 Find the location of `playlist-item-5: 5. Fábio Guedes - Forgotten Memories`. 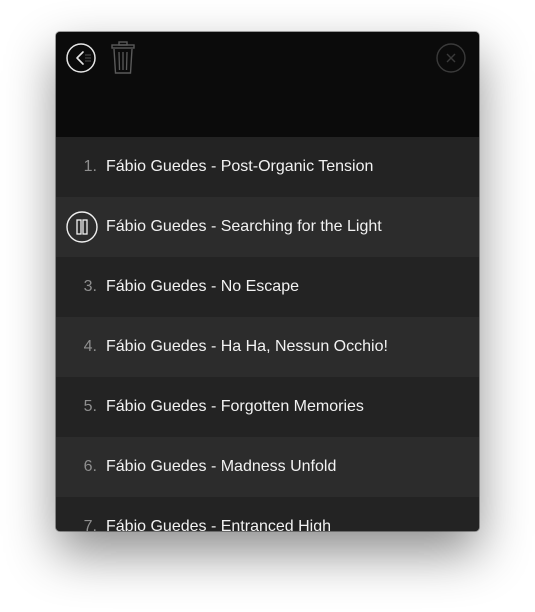

playlist-item-5: 5. Fábio Guedes - Forgotten Memories is located at coordinates (267, 407).